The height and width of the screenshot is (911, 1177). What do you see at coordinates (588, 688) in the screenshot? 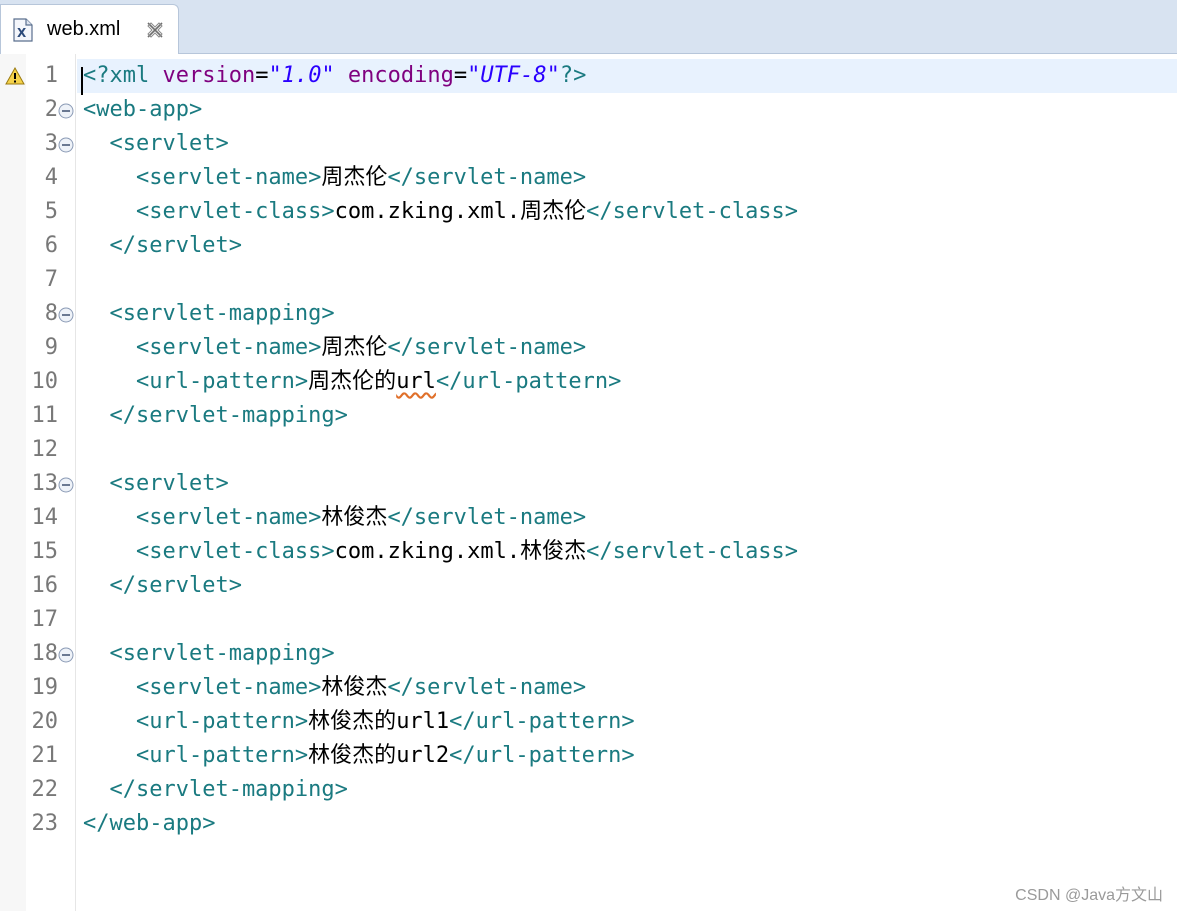
I see `code-line-19: 19 <servlet-name>林俊杰</servlet-name>` at bounding box center [588, 688].